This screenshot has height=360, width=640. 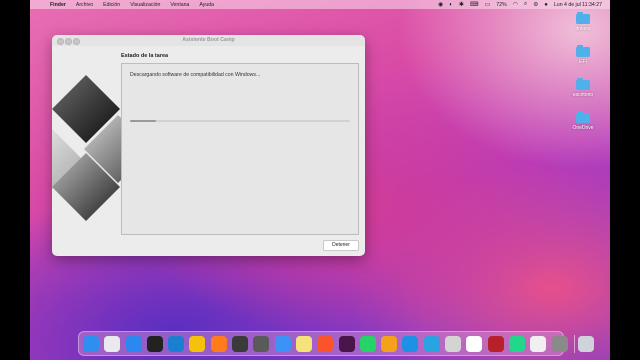 What do you see at coordinates (240, 121) in the screenshot?
I see `download-progress-bar` at bounding box center [240, 121].